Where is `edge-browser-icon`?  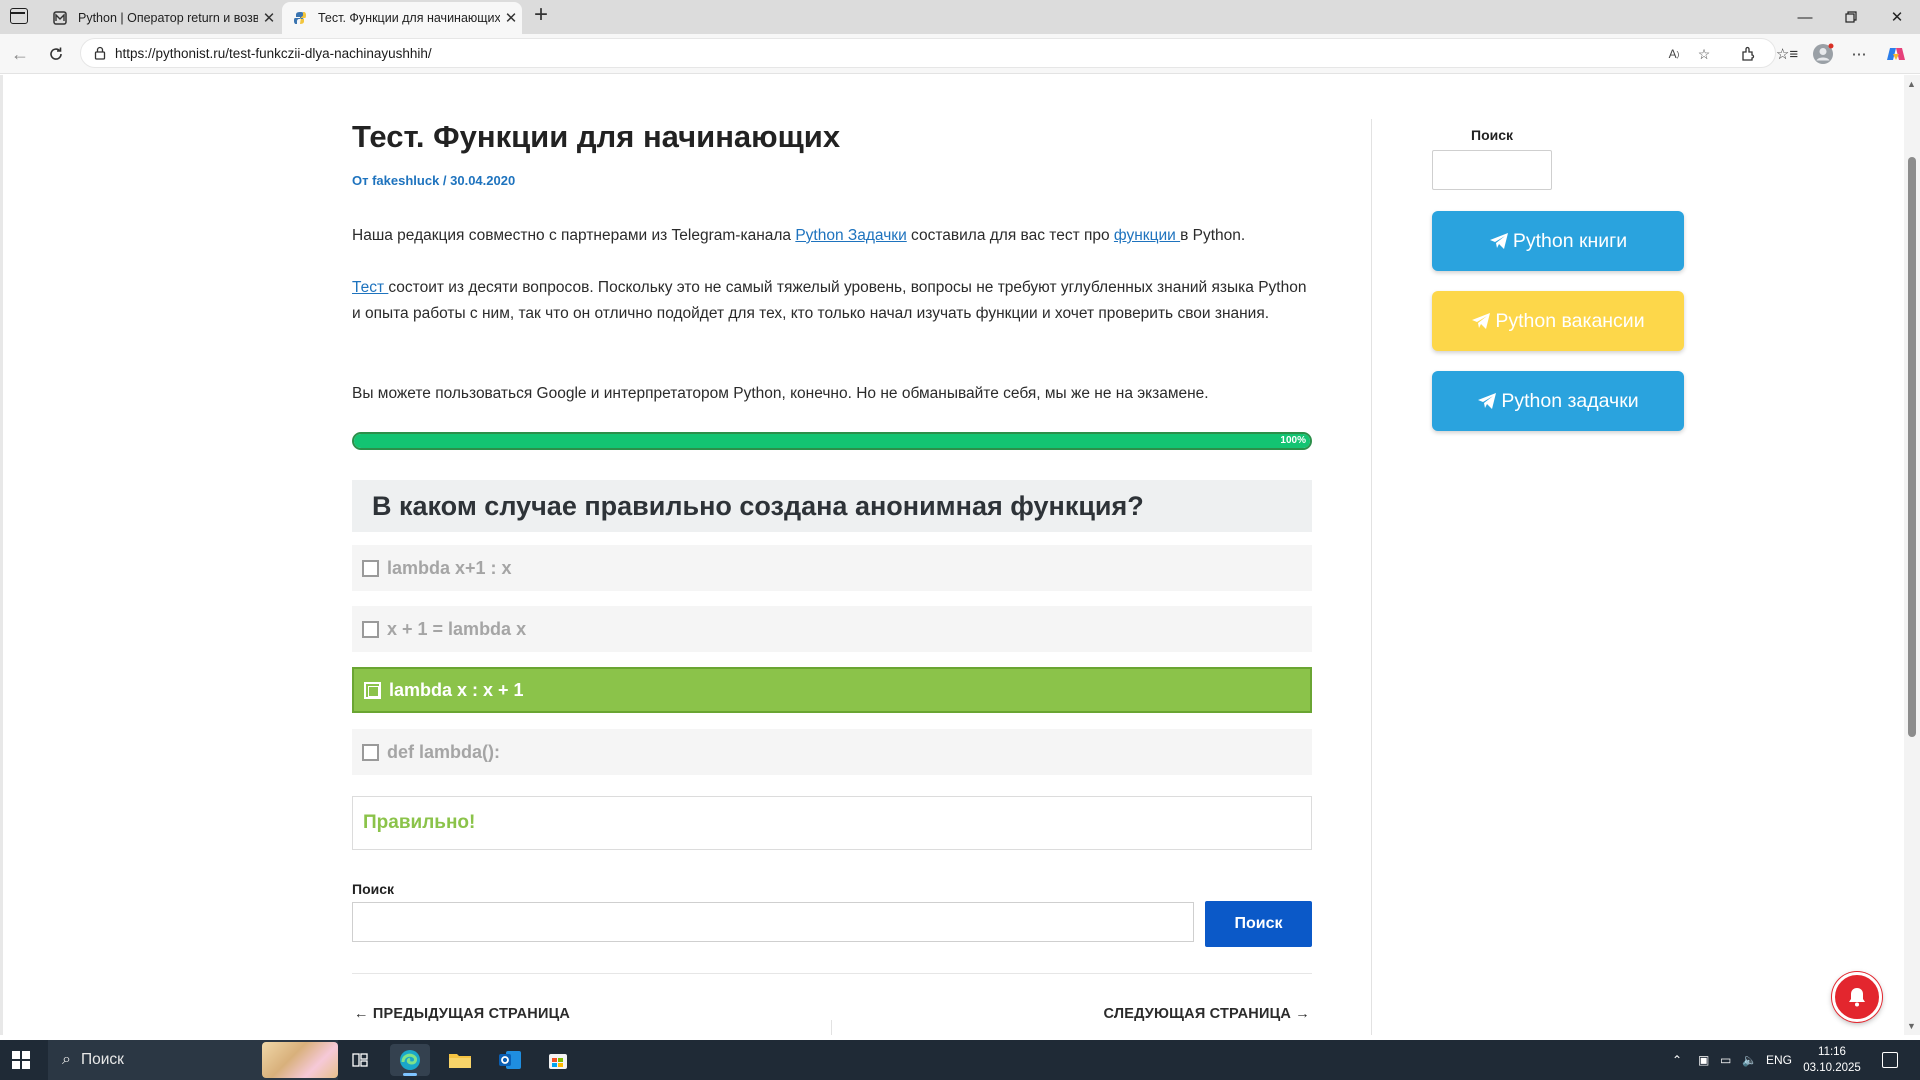
edge-browser-icon is located at coordinates (410, 1060).